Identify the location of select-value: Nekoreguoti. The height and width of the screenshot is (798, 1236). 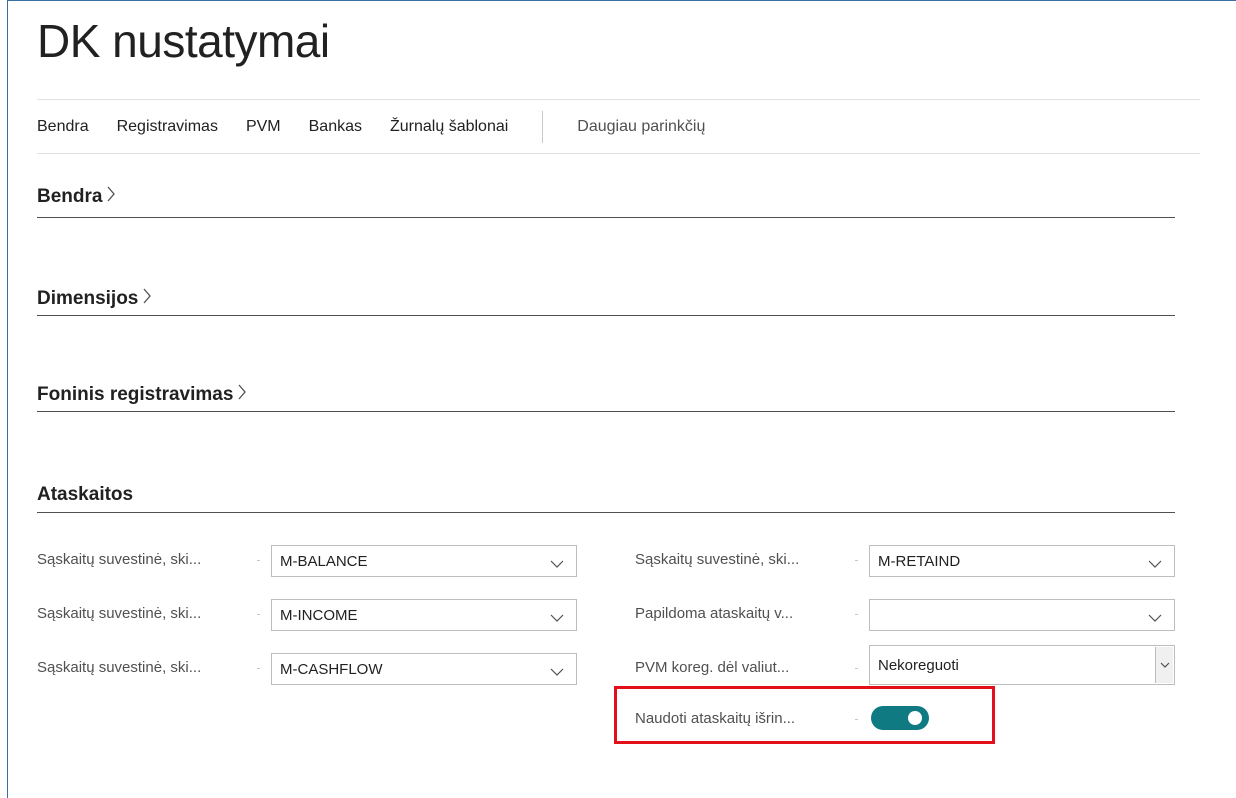
(918, 665).